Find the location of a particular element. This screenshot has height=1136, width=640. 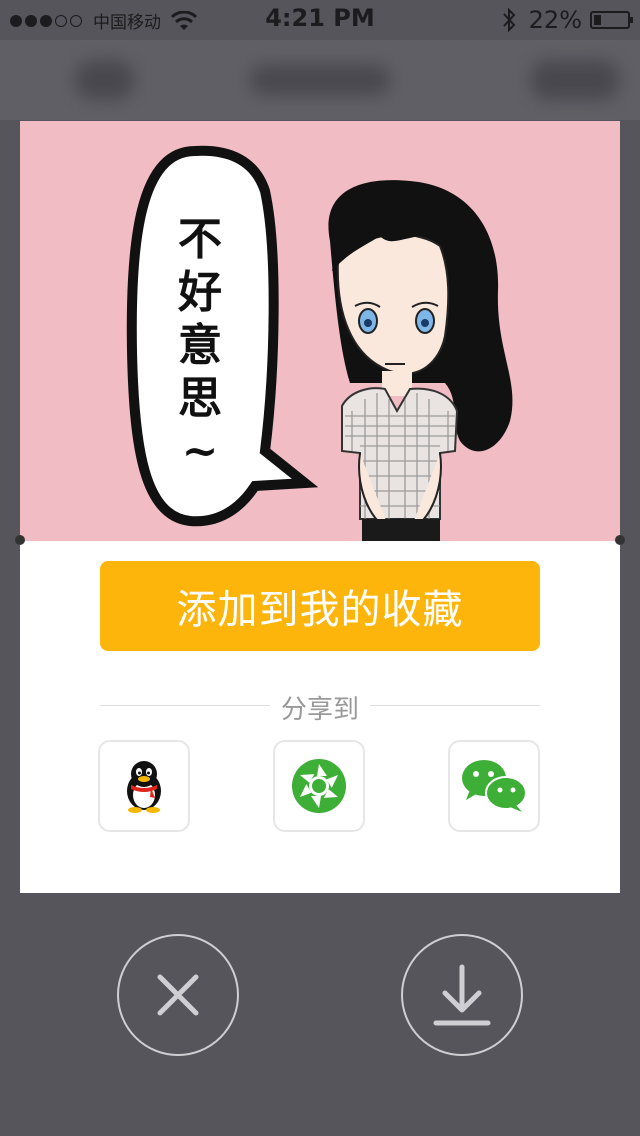

speech-char: 不 is located at coordinates (200, 239).